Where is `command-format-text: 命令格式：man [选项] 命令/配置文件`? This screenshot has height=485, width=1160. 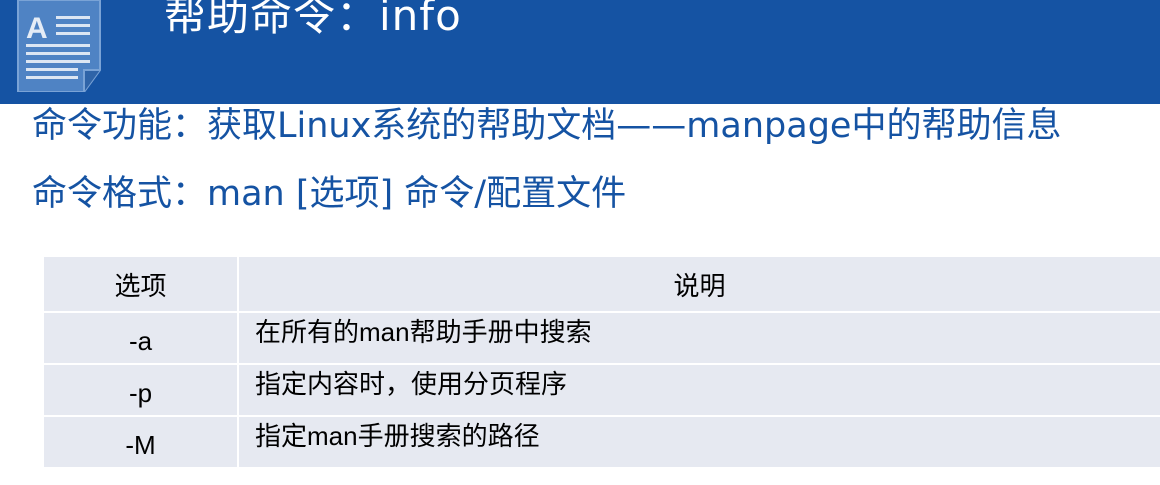
command-format-text: 命令格式：man [选项] 命令/配置文件 is located at coordinates (329, 194).